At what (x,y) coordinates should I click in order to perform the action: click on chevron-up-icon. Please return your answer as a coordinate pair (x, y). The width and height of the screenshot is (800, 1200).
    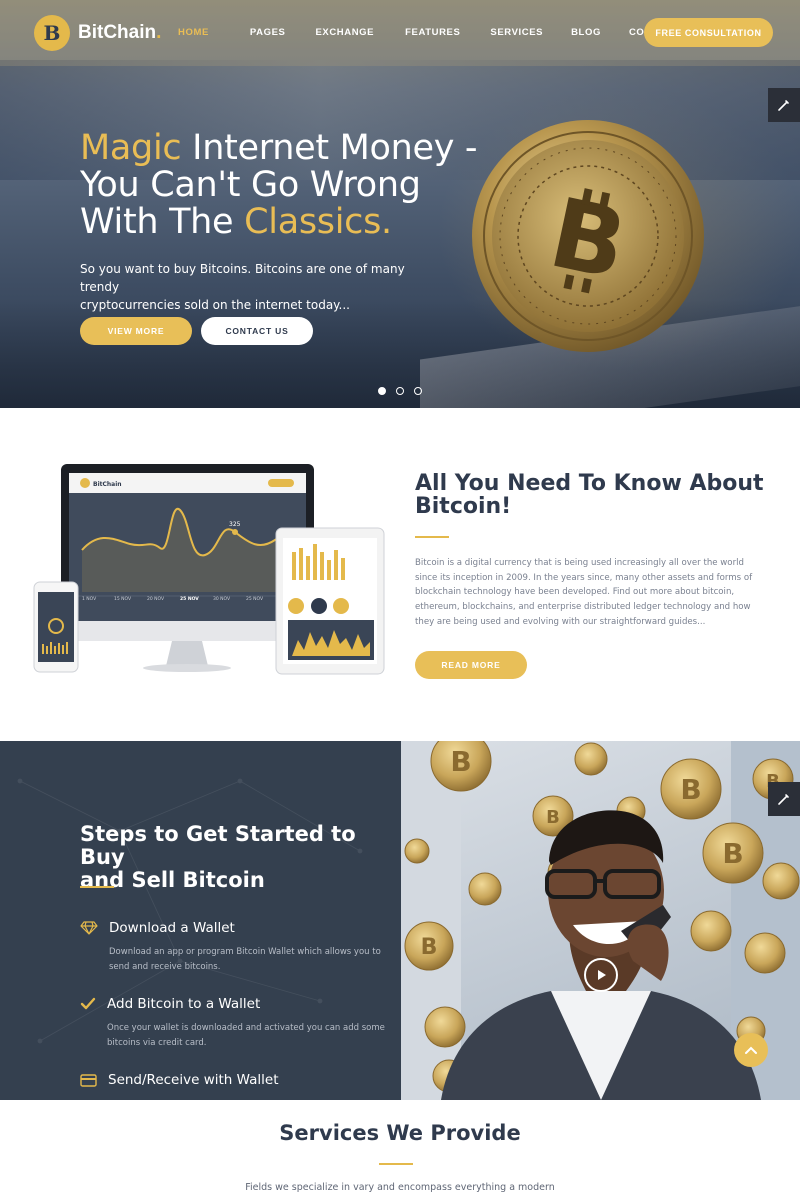
    Looking at the image, I should click on (751, 1050).